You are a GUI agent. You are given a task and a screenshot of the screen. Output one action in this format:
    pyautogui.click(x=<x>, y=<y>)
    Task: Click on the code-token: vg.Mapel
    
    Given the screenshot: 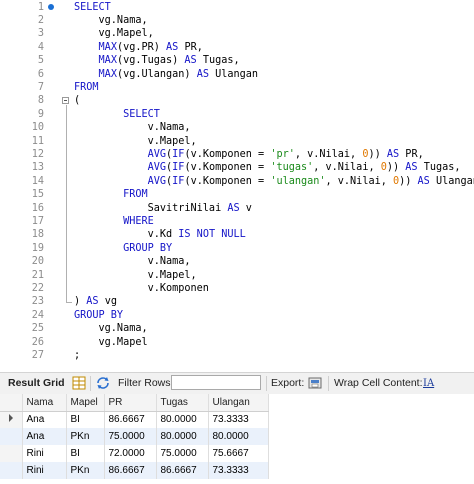 What is the action you would take?
    pyautogui.click(x=111, y=342)
    